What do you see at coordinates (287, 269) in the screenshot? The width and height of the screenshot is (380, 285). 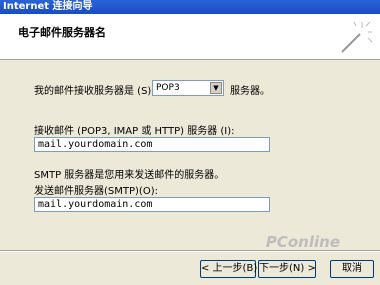 I see `next-button: 下一步(N) >` at bounding box center [287, 269].